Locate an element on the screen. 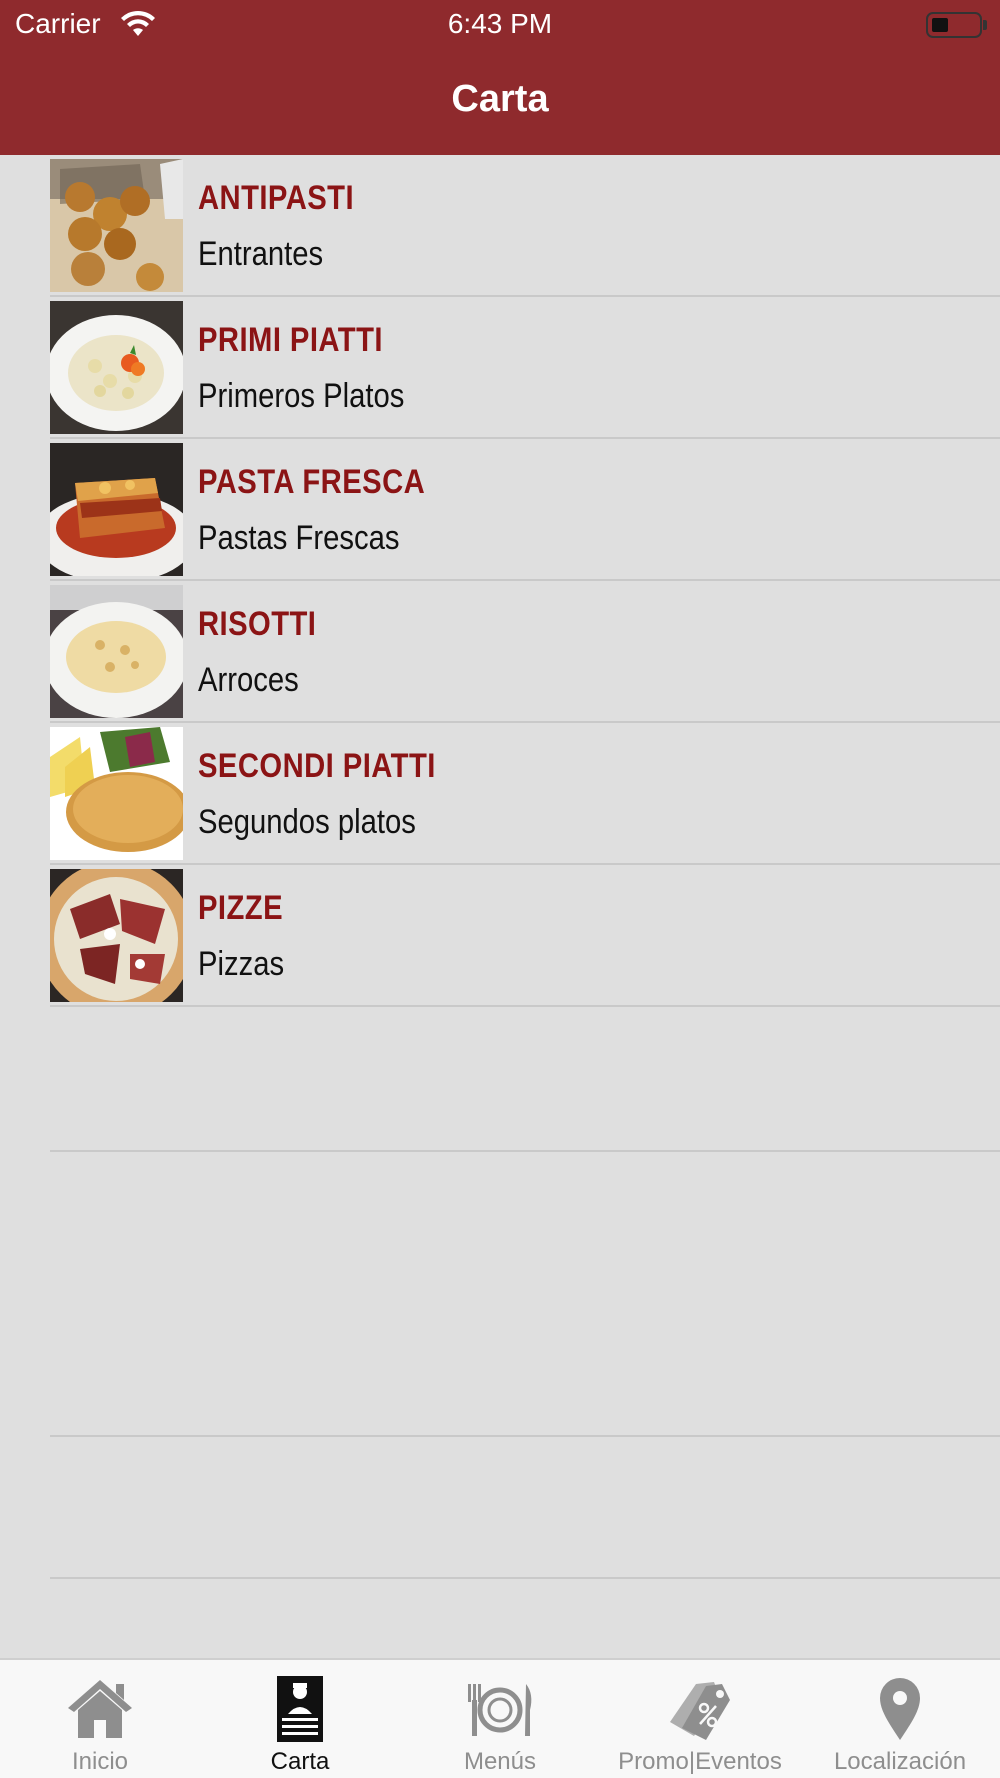 This screenshot has height=1778, width=1000. location-pin-icon is located at coordinates (900, 1709).